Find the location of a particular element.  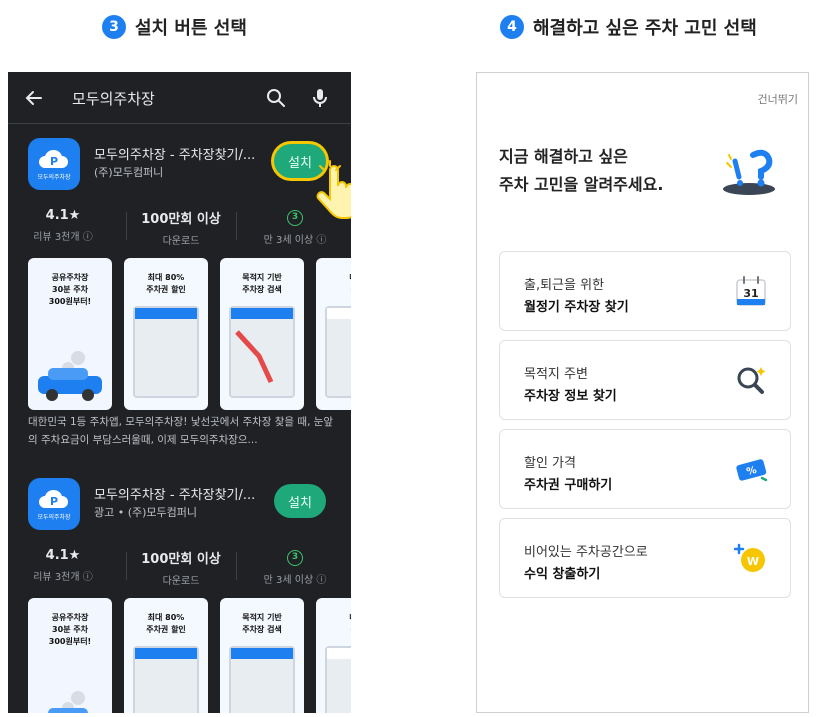

option-subtitle: 목적지 주변 is located at coordinates (556, 374).